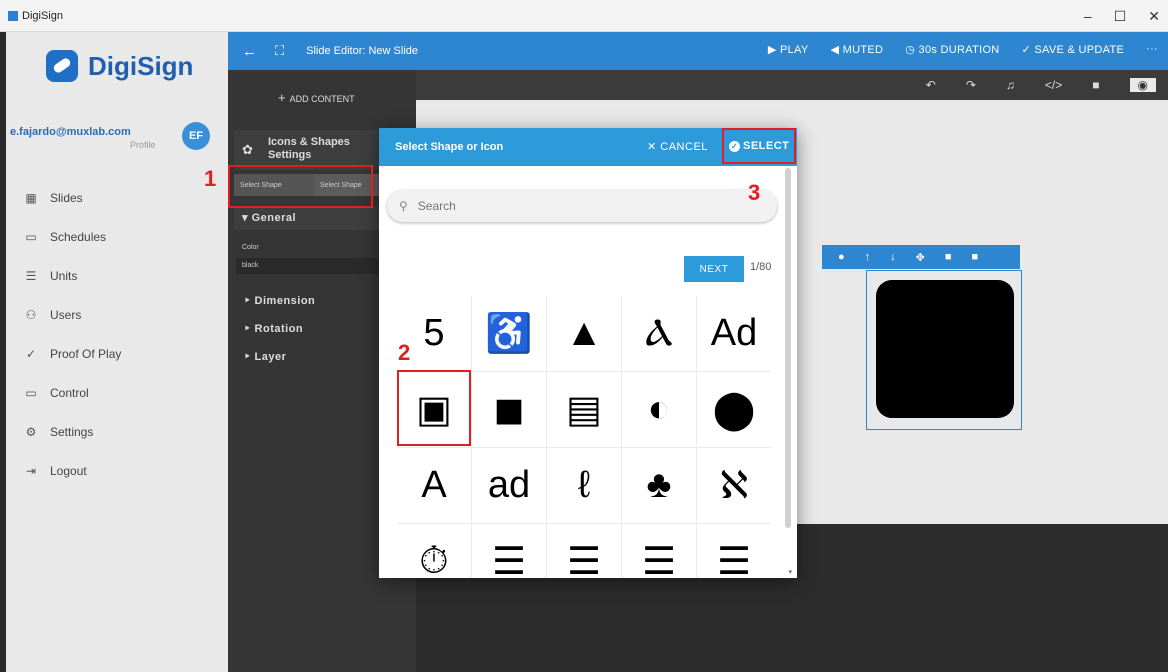  What do you see at coordinates (577, 206) in the screenshot?
I see `search-input` at bounding box center [577, 206].